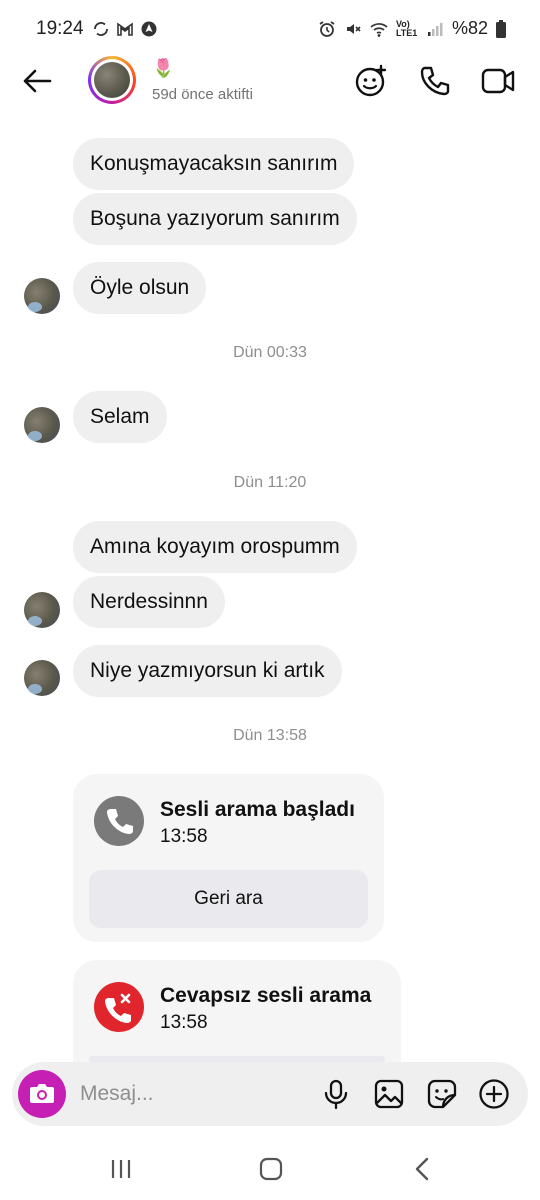 The width and height of the screenshot is (540, 1200). I want to click on camera-icon, so click(42, 1093).